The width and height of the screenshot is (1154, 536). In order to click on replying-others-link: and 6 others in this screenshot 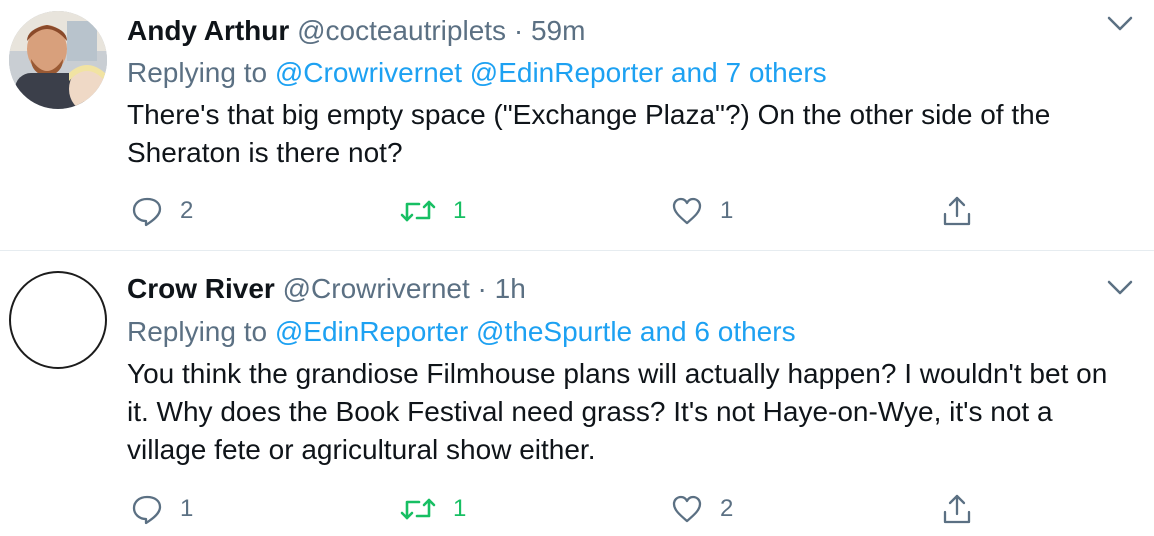, I will do `click(718, 331)`.